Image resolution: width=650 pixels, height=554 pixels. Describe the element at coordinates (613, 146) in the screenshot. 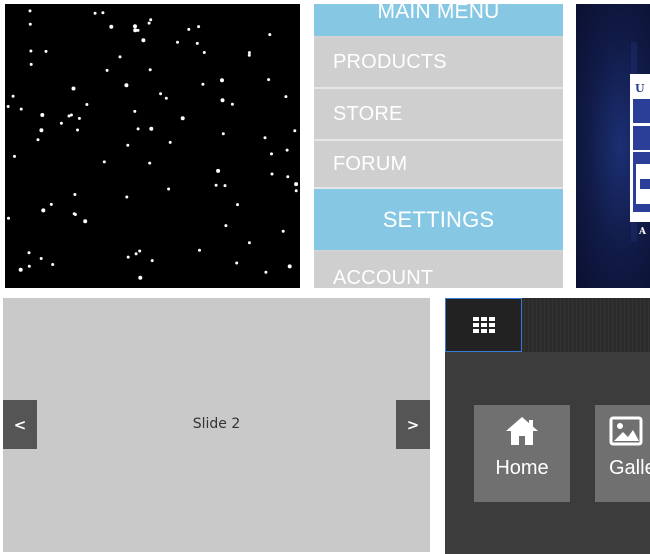

I see `logo-banner: U A` at that location.